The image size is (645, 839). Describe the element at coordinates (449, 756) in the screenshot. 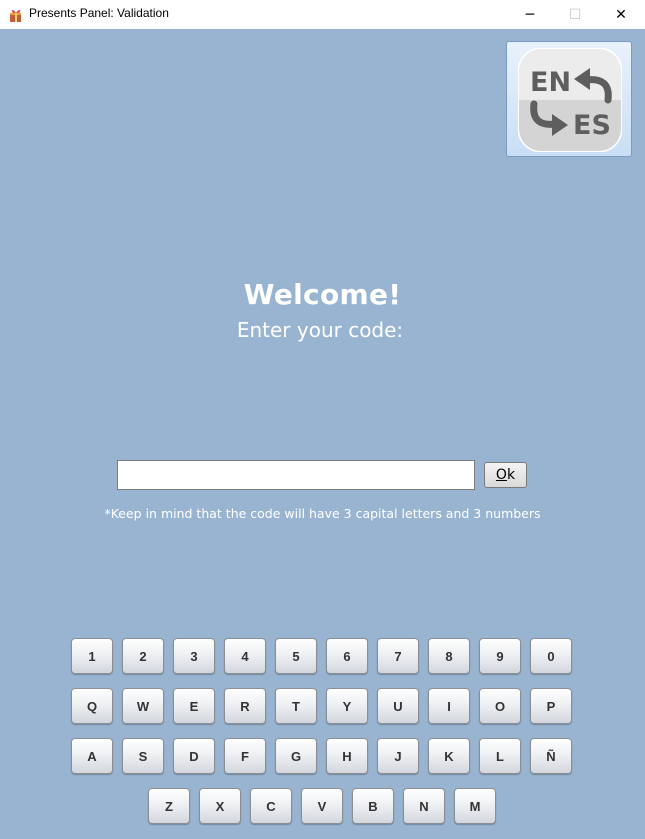

I see `key: K` at that location.